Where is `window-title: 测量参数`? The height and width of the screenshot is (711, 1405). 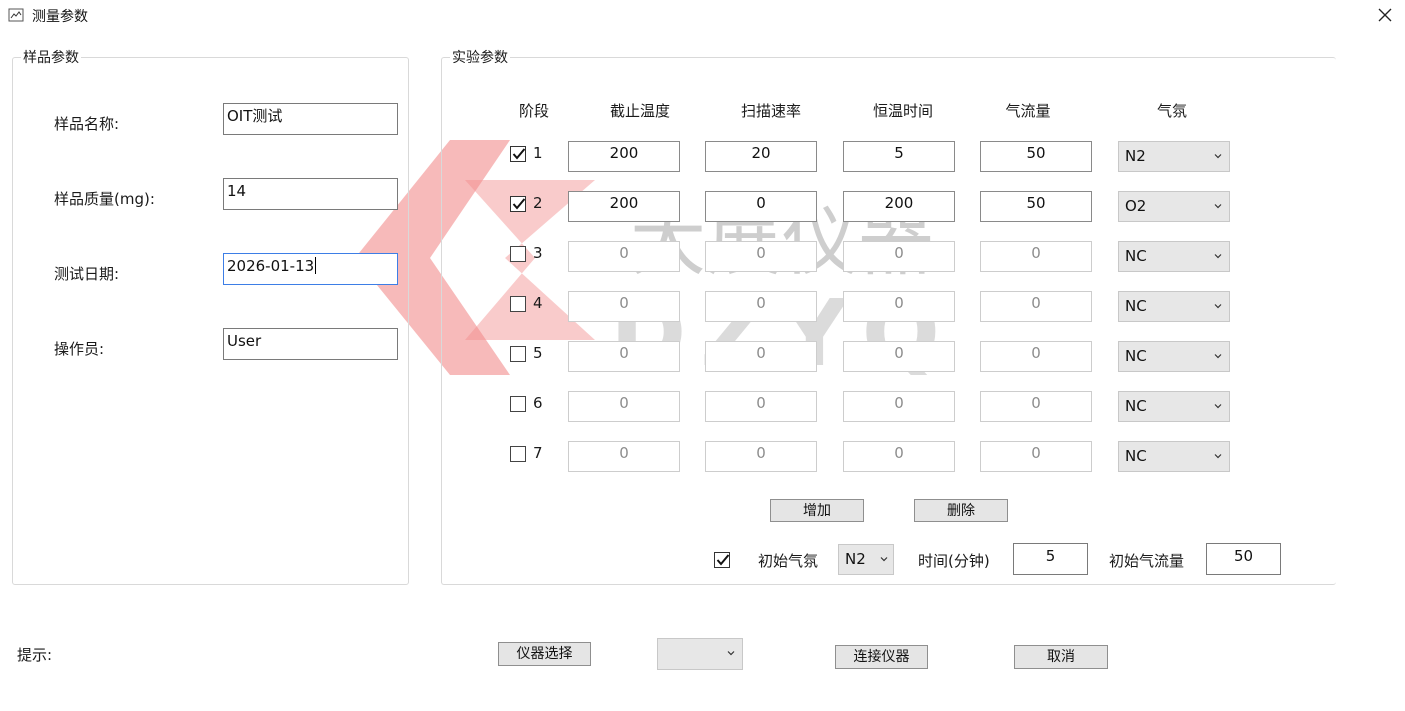
window-title: 测量参数 is located at coordinates (60, 17).